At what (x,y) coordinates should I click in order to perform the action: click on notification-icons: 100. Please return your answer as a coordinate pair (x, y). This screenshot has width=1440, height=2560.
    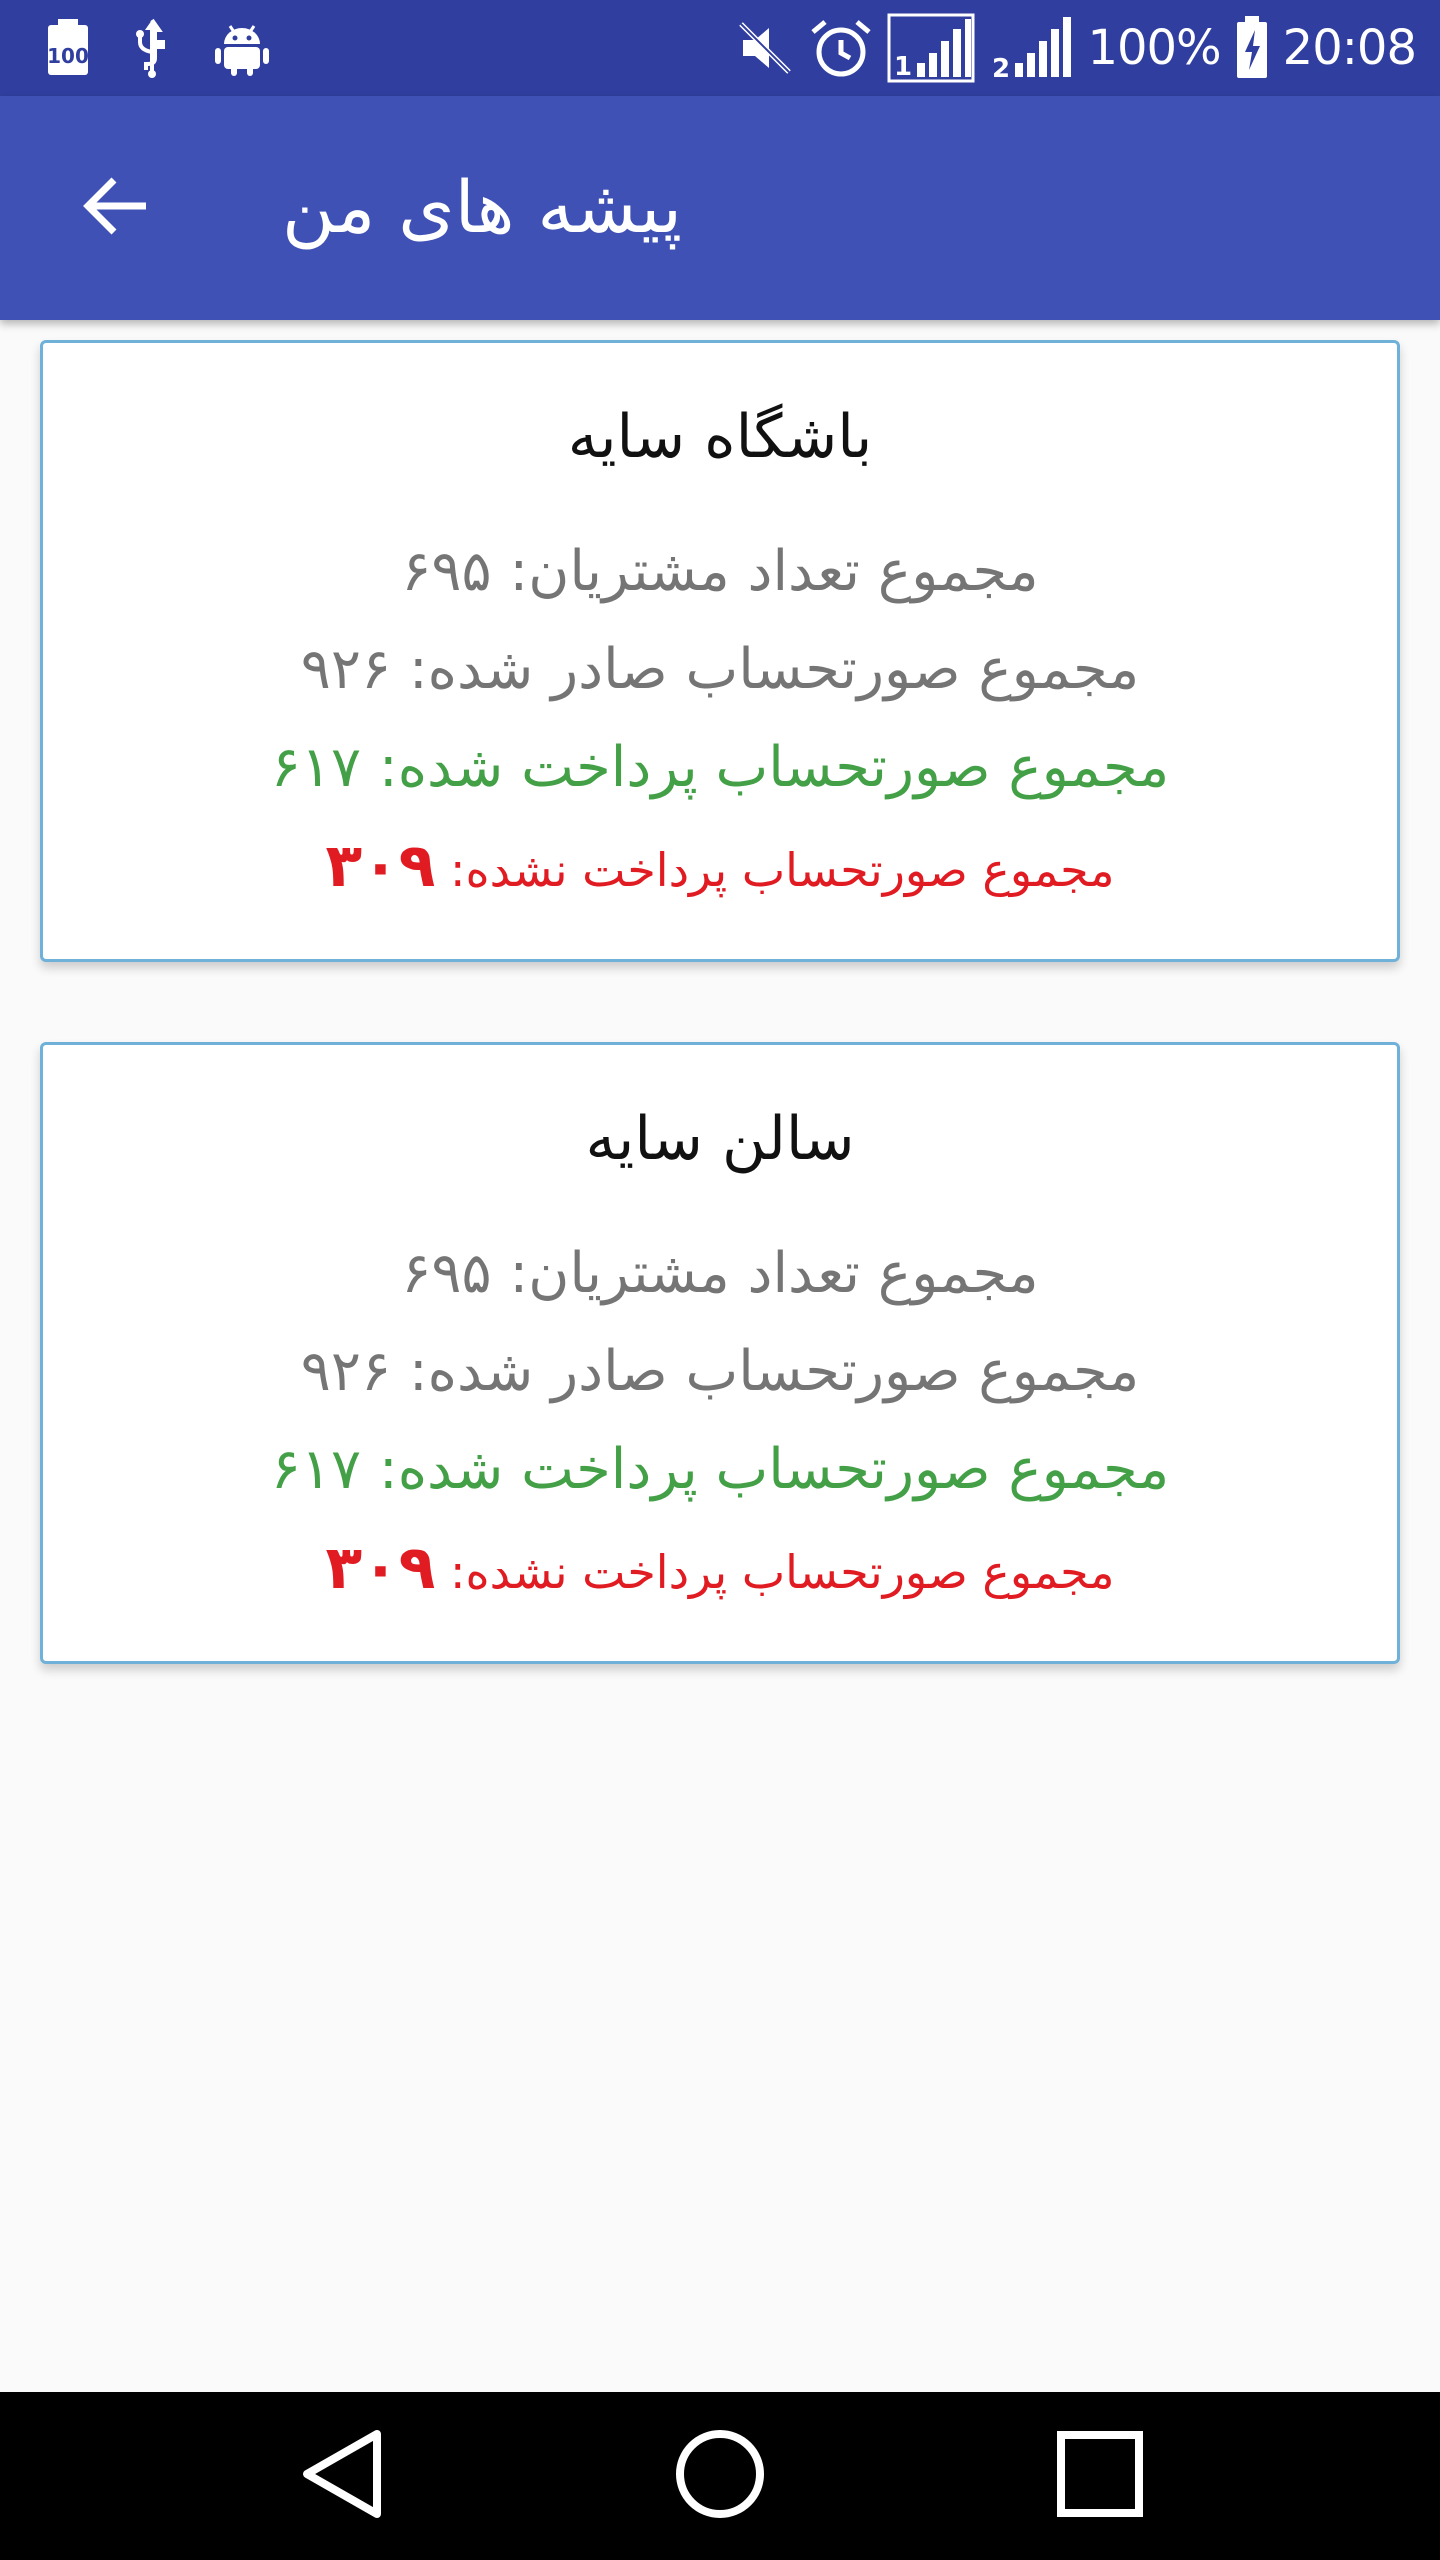
    Looking at the image, I should click on (158, 48).